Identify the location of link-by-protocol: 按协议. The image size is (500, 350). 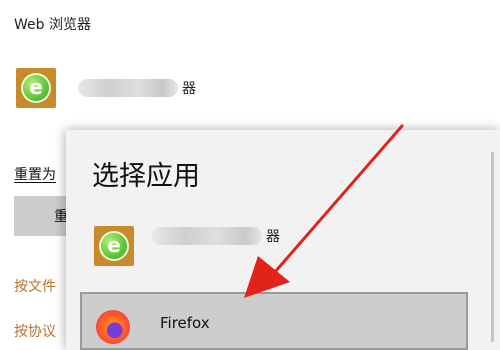
(35, 331).